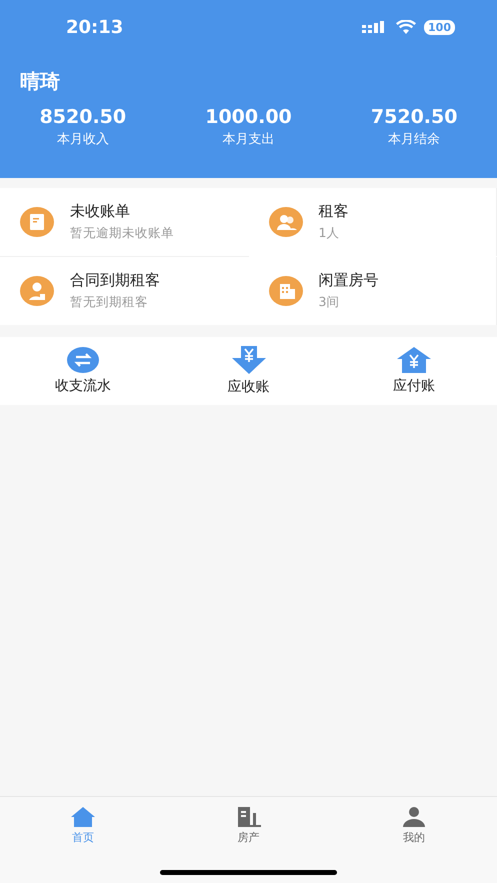 This screenshot has width=497, height=883. Describe the element at coordinates (348, 280) in the screenshot. I see `card-title: 闲置房号` at that location.